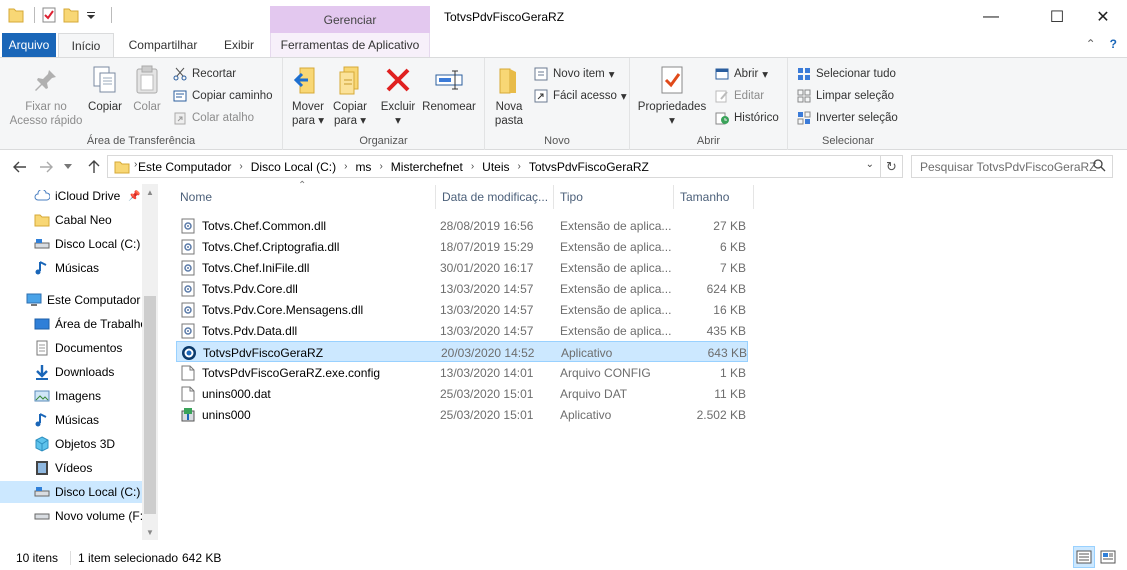 This screenshot has width=1127, height=570. Describe the element at coordinates (163, 45) in the screenshot. I see `tab-share: Compartilhar` at that location.